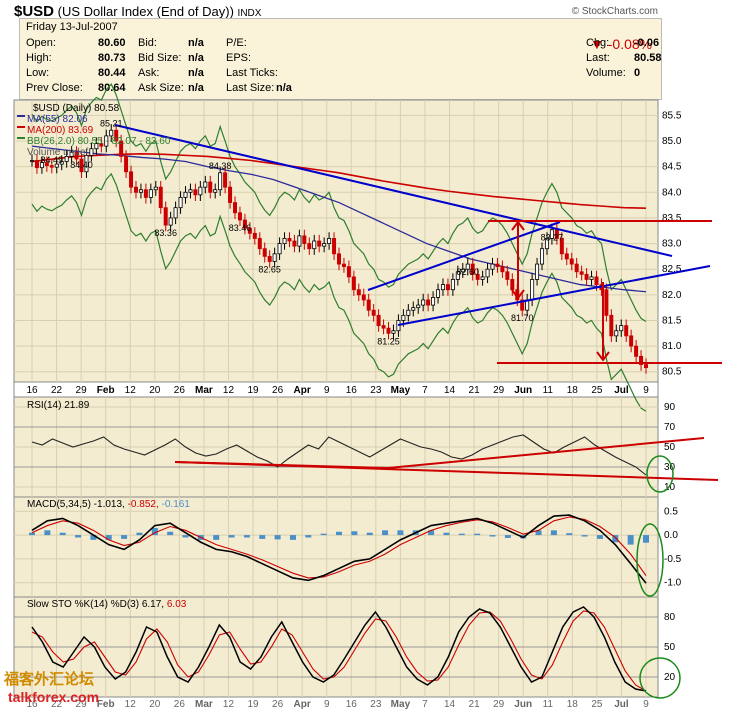 The image size is (734, 712). What do you see at coordinates (552, 238) in the screenshot?
I see `price-annotation: 83.27` at bounding box center [552, 238].